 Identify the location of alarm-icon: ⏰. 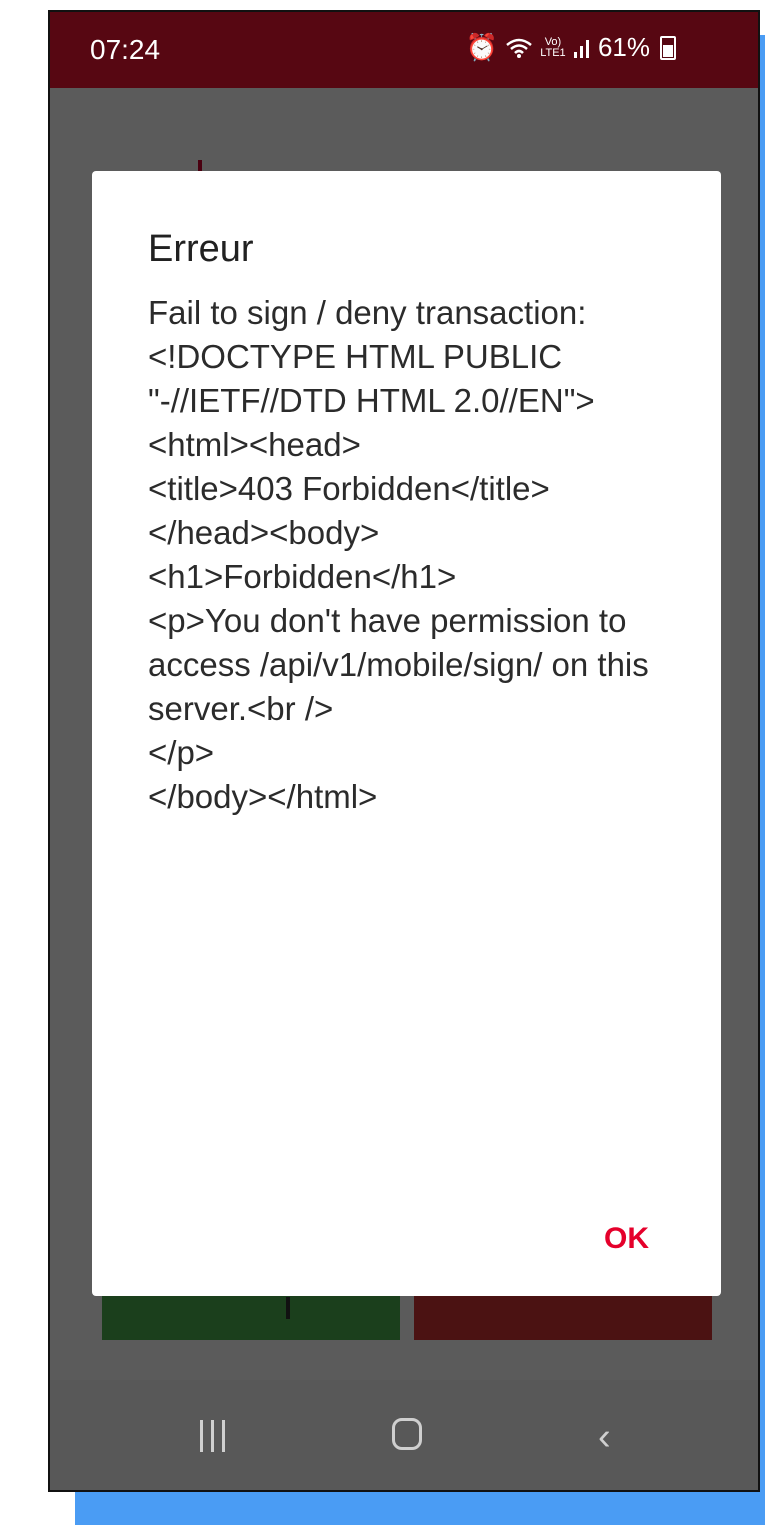
(481, 47).